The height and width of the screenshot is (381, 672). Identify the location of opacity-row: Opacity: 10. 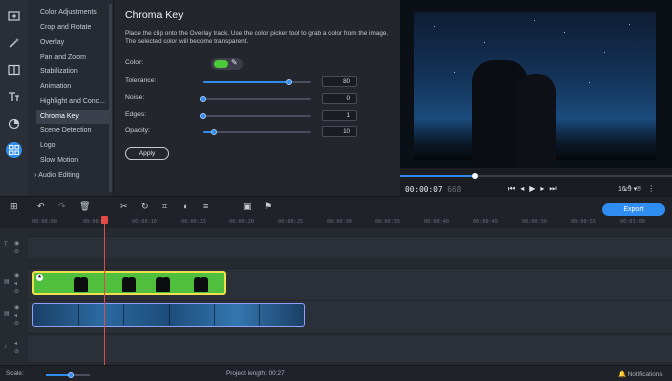
(260, 132).